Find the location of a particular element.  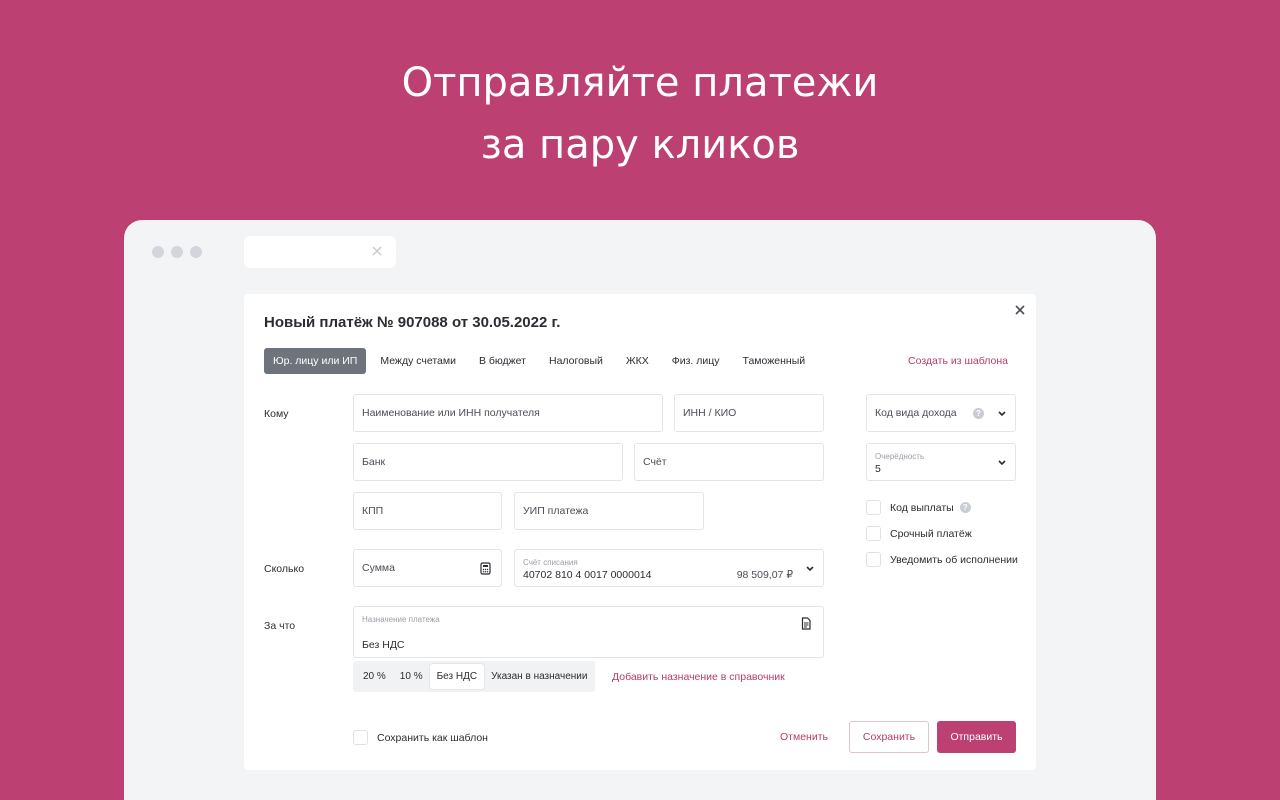

save-template-option: Сохранить как шаблон is located at coordinates (420, 737).